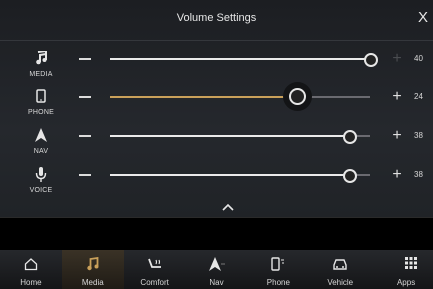  I want to click on decrease-phone-button, so click(85, 97).